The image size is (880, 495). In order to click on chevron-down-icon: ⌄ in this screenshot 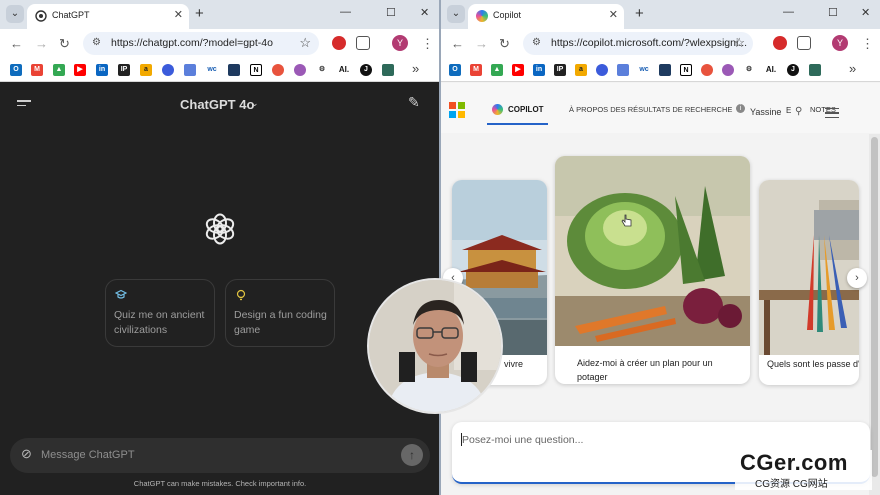, I will do `click(255, 103)`.